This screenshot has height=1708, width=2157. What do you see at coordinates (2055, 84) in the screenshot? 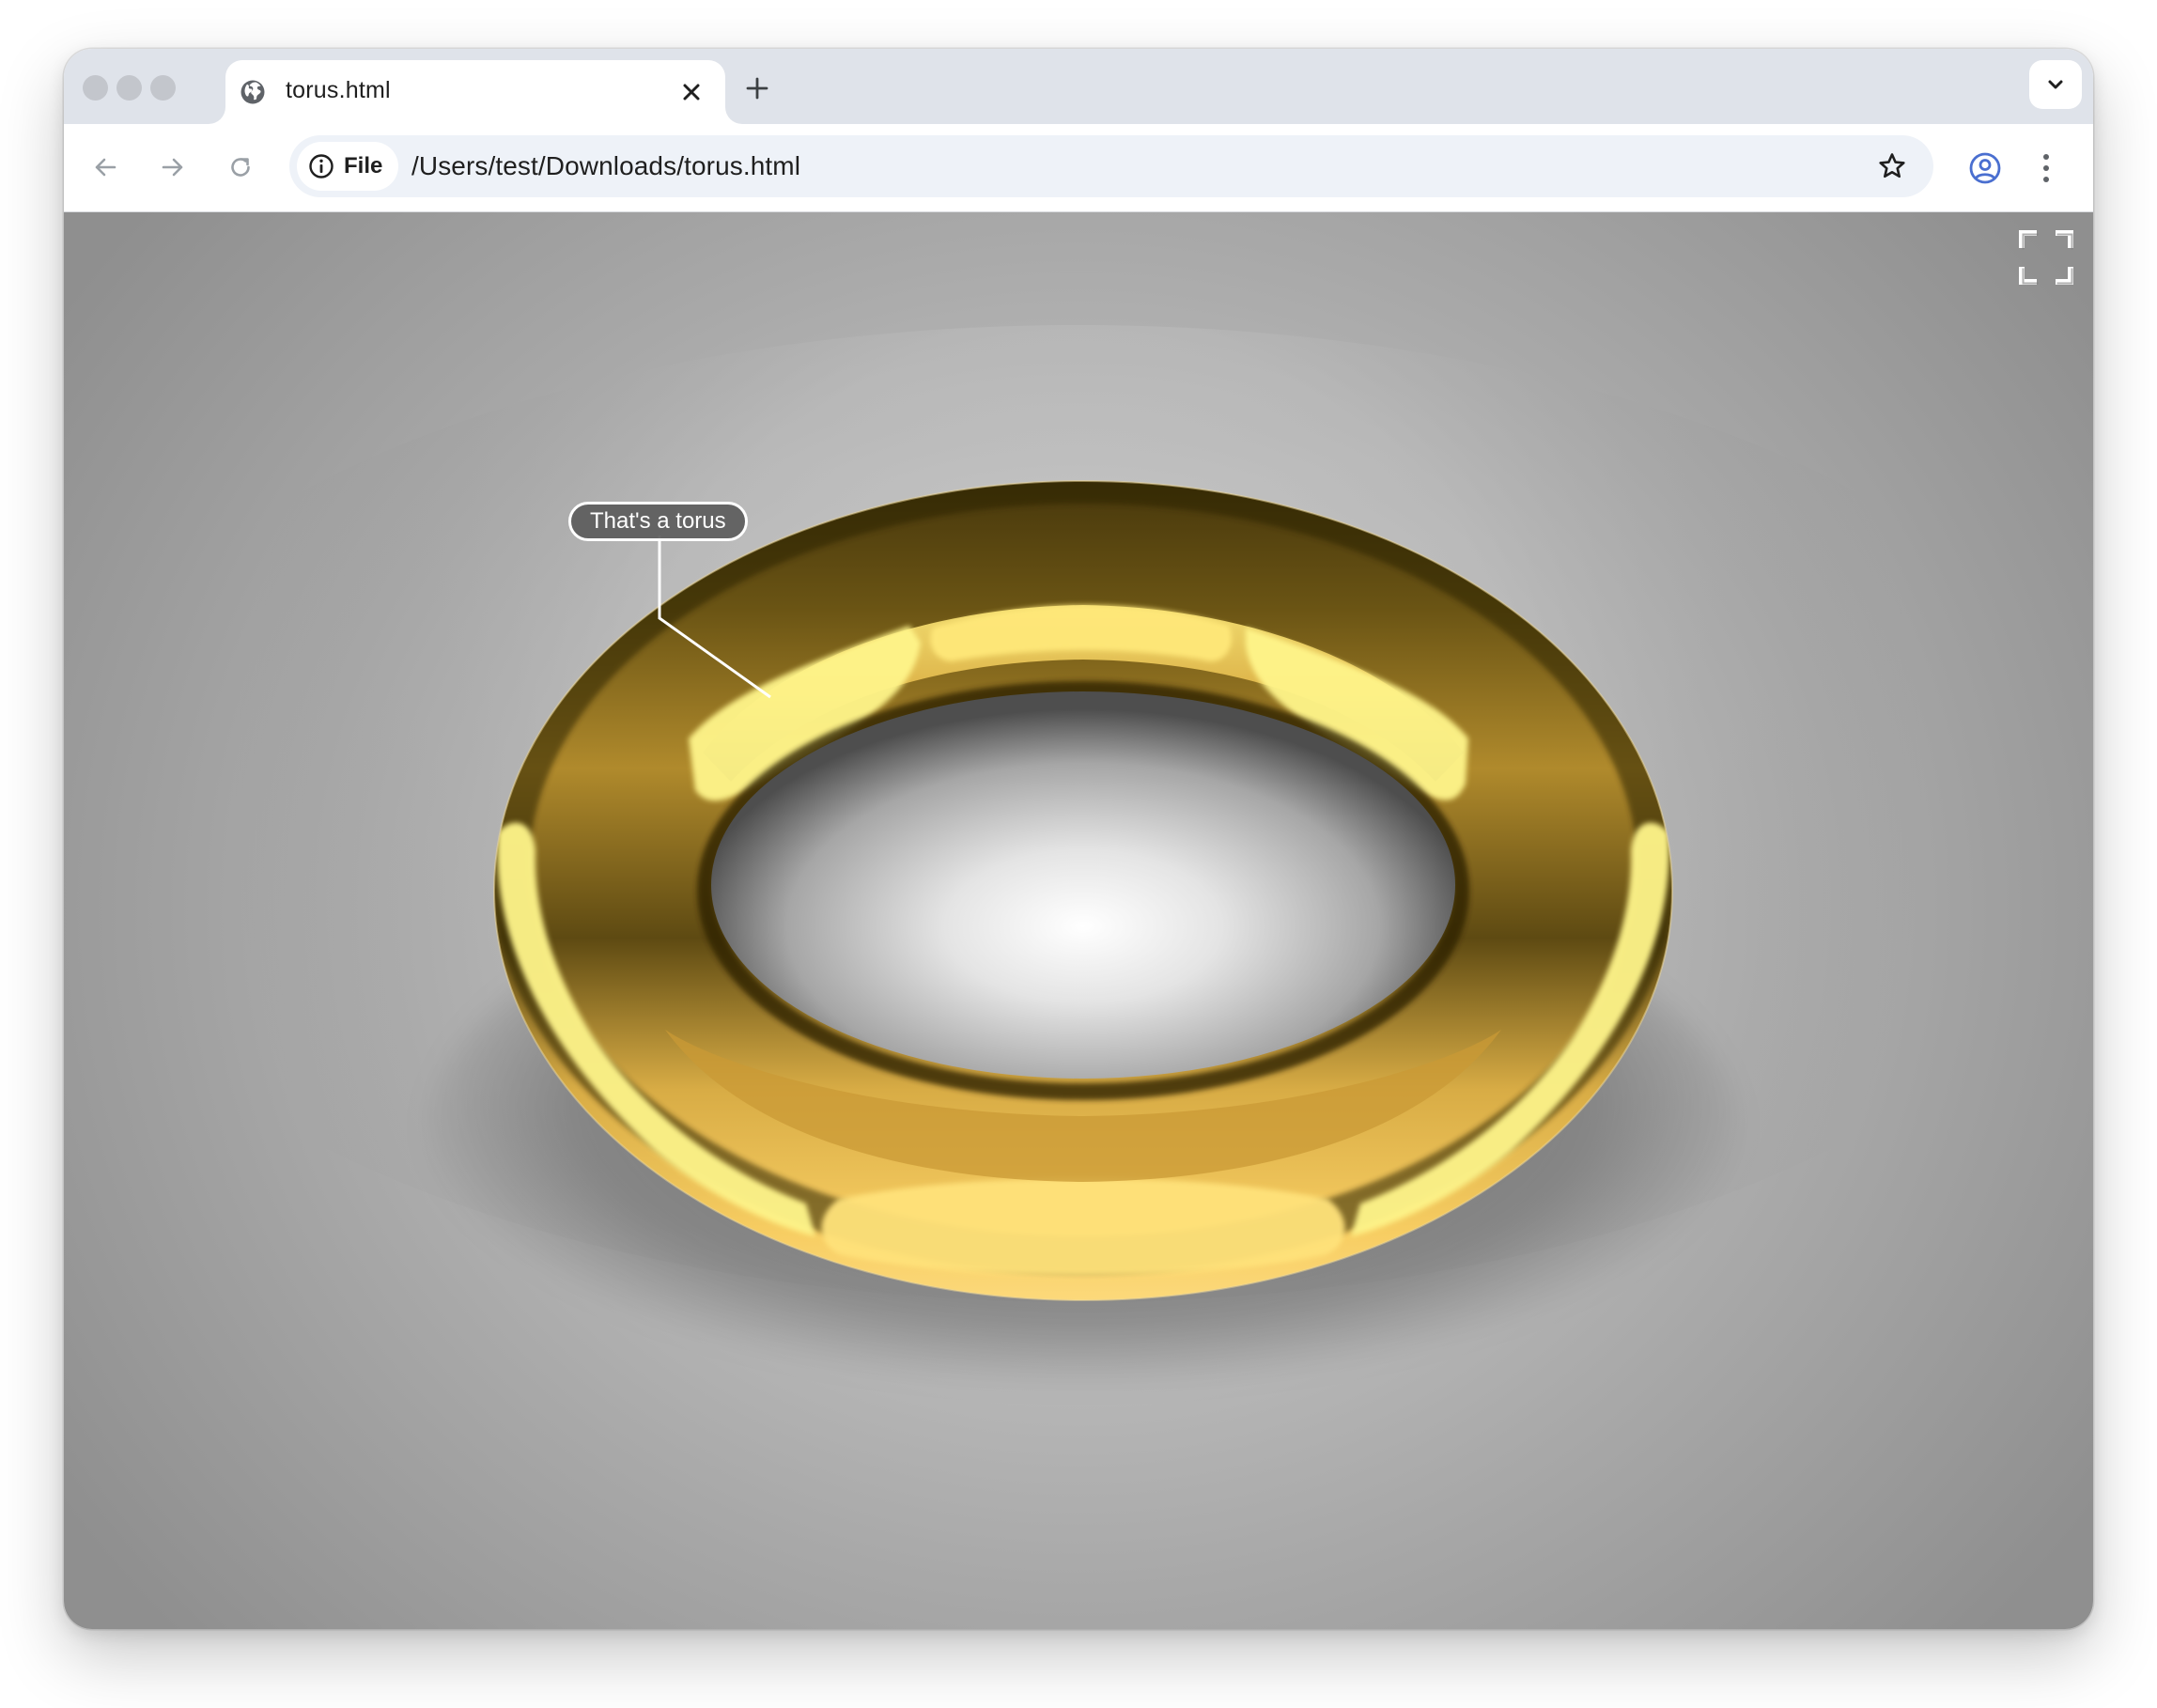
I see `chevron-down-icon` at bounding box center [2055, 84].